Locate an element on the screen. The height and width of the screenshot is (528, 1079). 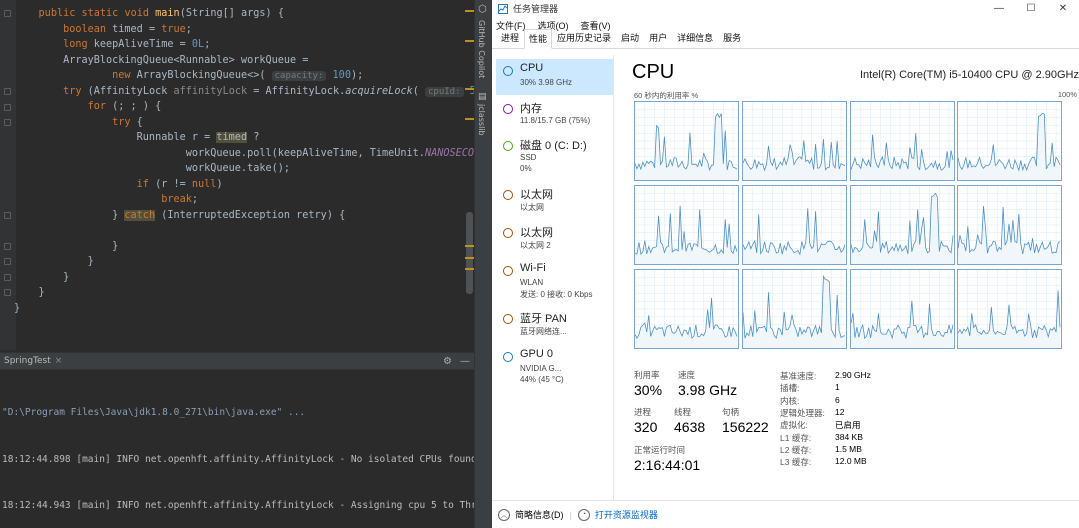
detail-value: 12.0 MB is located at coordinates (851, 461).